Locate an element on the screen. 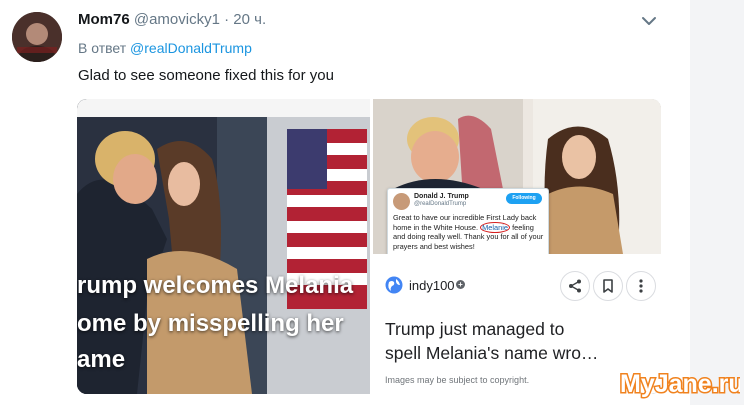 Image resolution: width=744 pixels, height=405 pixels. author-name: Mom76 is located at coordinates (104, 19).